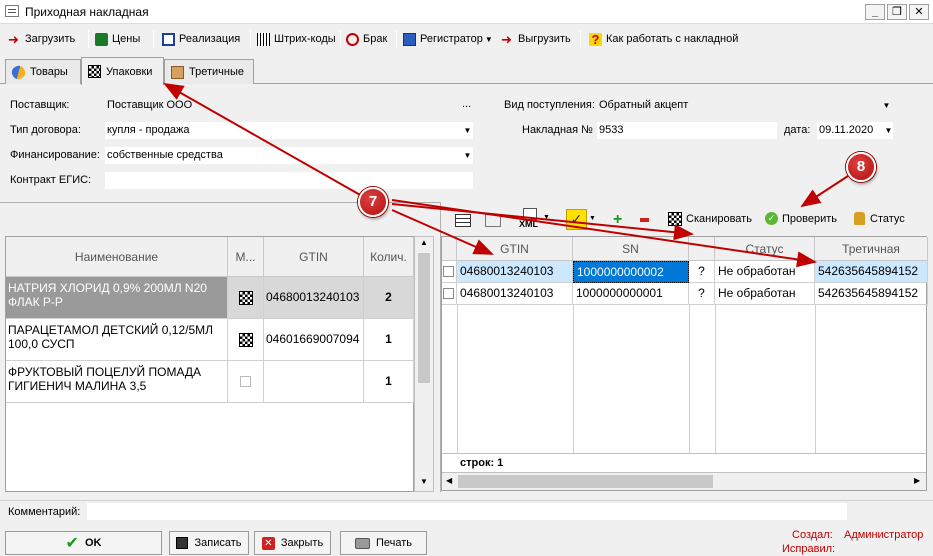  I want to click on prices-button: Цены, so click(117, 39).